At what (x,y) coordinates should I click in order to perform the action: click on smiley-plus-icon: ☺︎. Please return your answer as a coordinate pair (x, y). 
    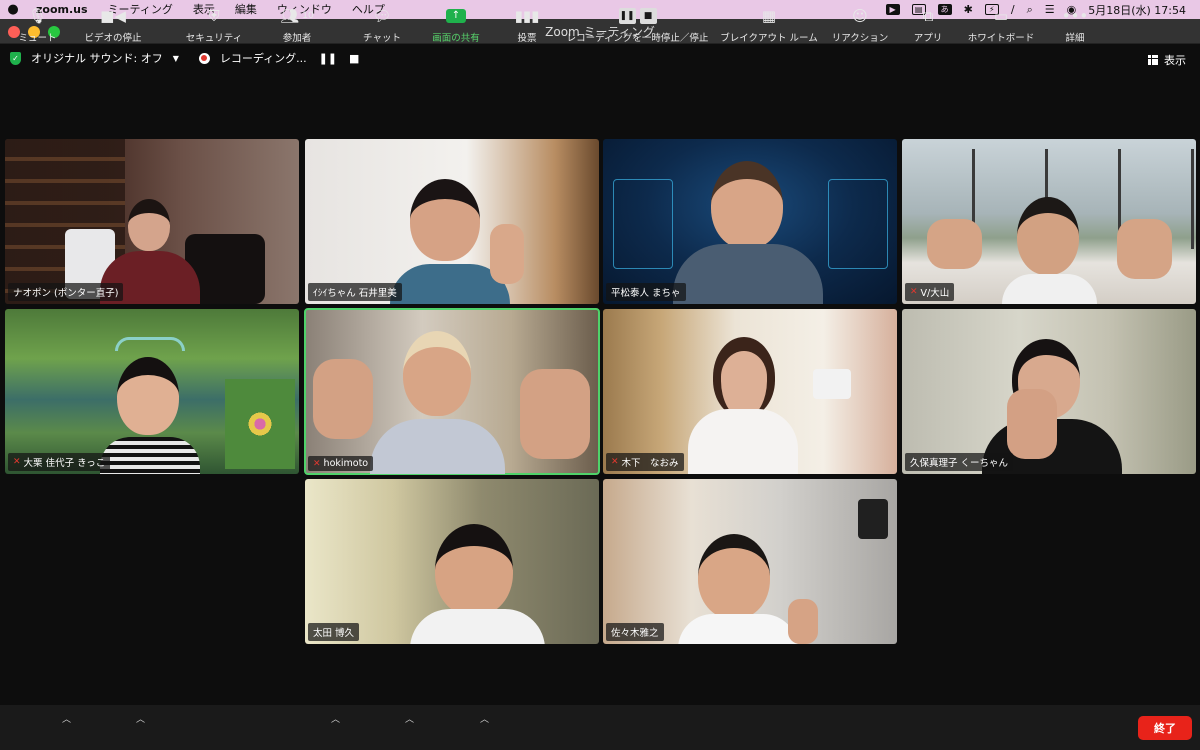
    Looking at the image, I should click on (860, 16).